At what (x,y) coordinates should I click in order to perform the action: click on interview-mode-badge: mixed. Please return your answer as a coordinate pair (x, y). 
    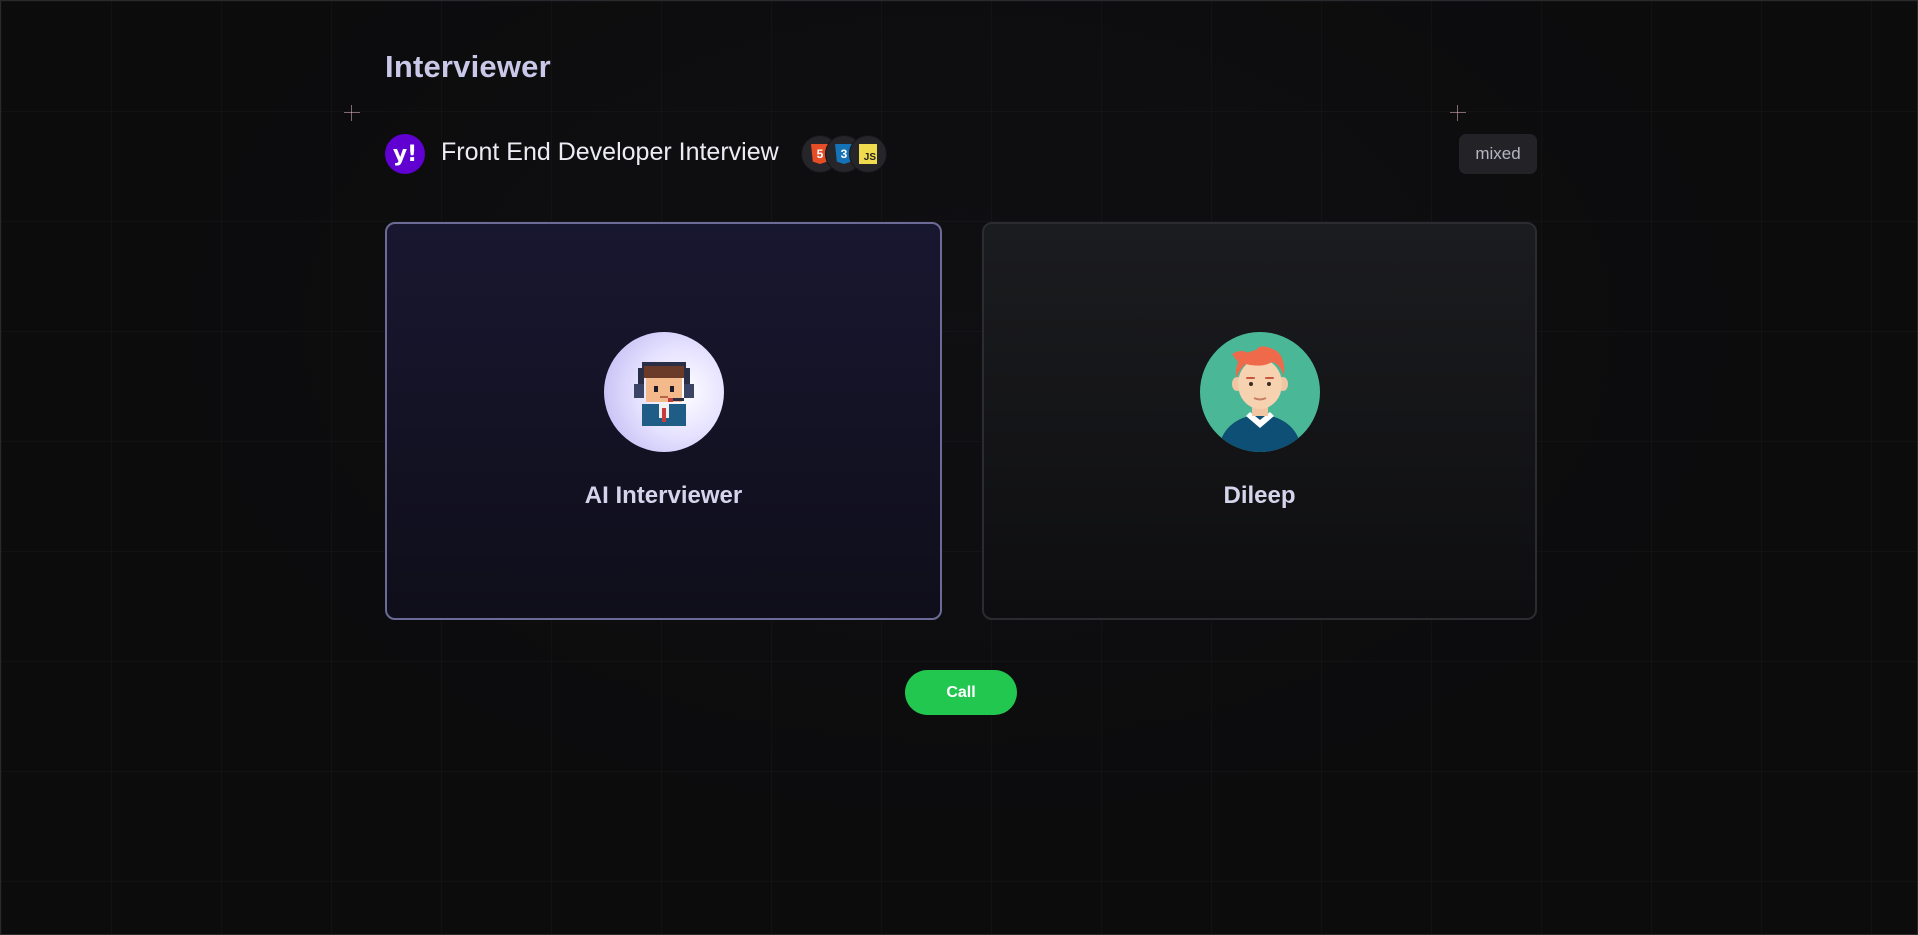
    Looking at the image, I should click on (1498, 154).